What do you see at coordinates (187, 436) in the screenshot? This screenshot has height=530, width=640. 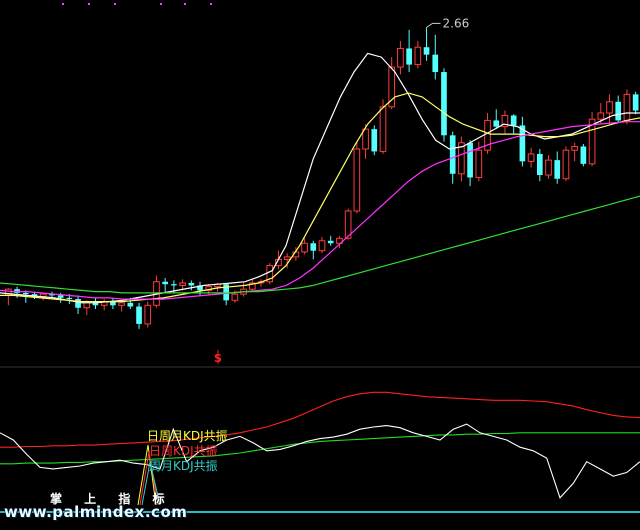 I see `resonance-label-0: 日周月KDJ共振` at bounding box center [187, 436].